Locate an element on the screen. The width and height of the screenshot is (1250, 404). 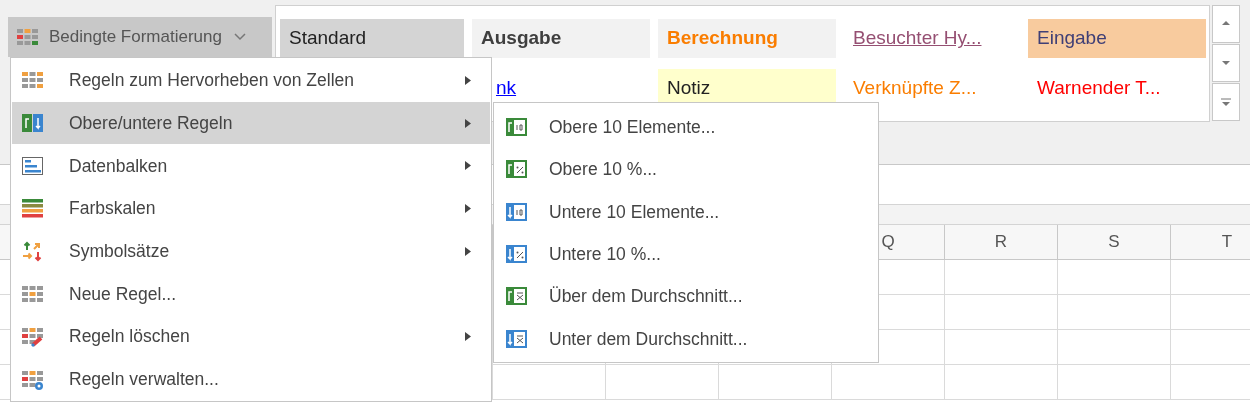
menu-item: Regeln löschen is located at coordinates (251, 336).